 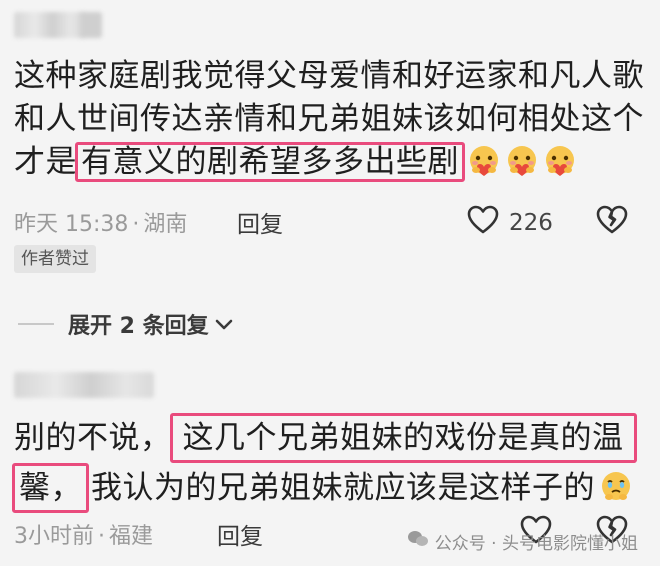 I want to click on comment-2-line-1-pre: 别的不说，, so click(x=93, y=438).